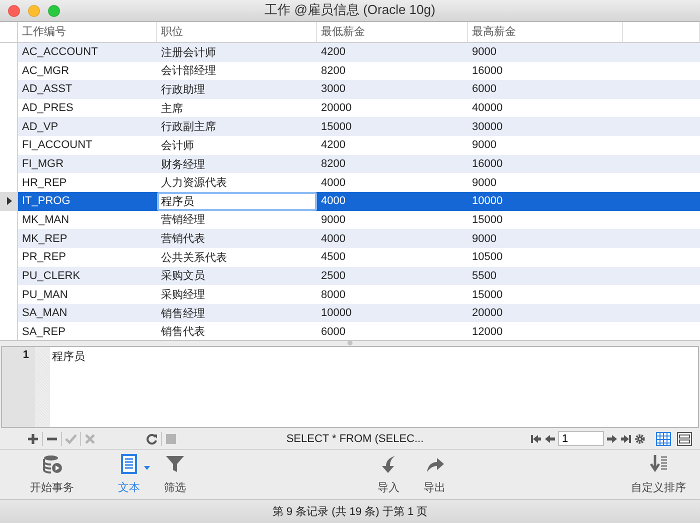 This screenshot has height=523, width=700. What do you see at coordinates (487, 258) in the screenshot?
I see `table-cell-text: 10500` at bounding box center [487, 258].